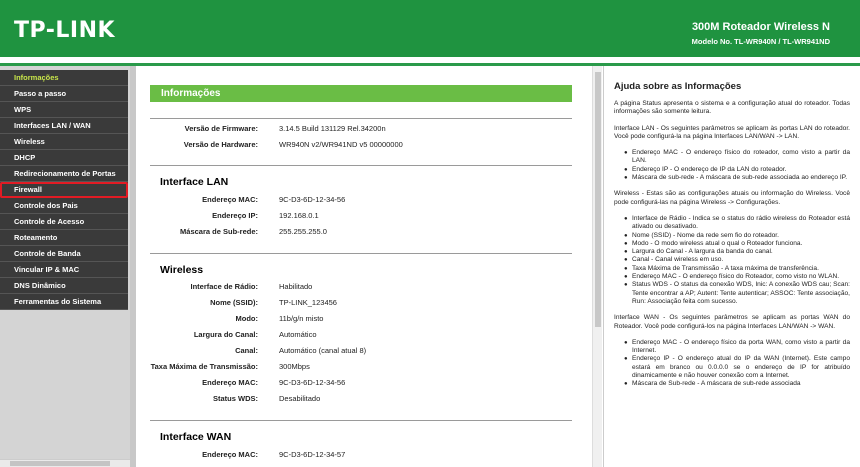 This screenshot has height=467, width=860. Describe the element at coordinates (360, 304) in the screenshot. I see `wireless-ssid-row: Nome (SSID): TP-LINK_123456` at that location.